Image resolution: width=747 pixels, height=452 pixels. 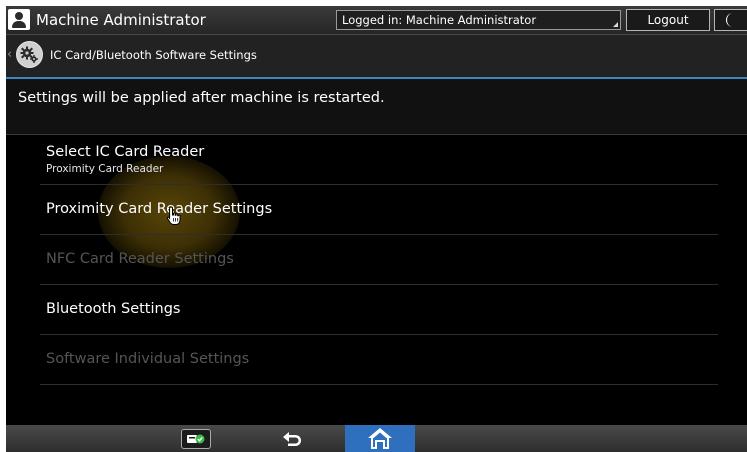 What do you see at coordinates (121, 20) in the screenshot?
I see `user-name: Machine Administrator` at bounding box center [121, 20].